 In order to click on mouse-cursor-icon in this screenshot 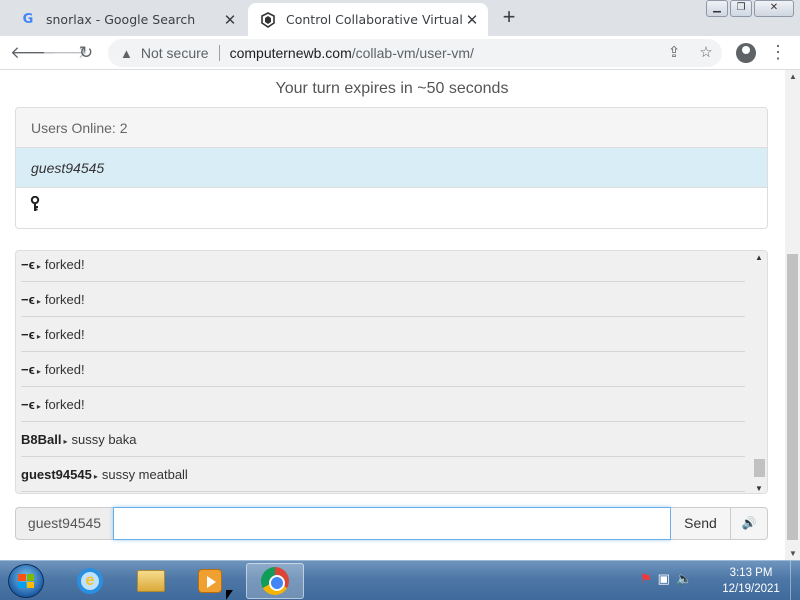, I will do `click(229, 595)`.